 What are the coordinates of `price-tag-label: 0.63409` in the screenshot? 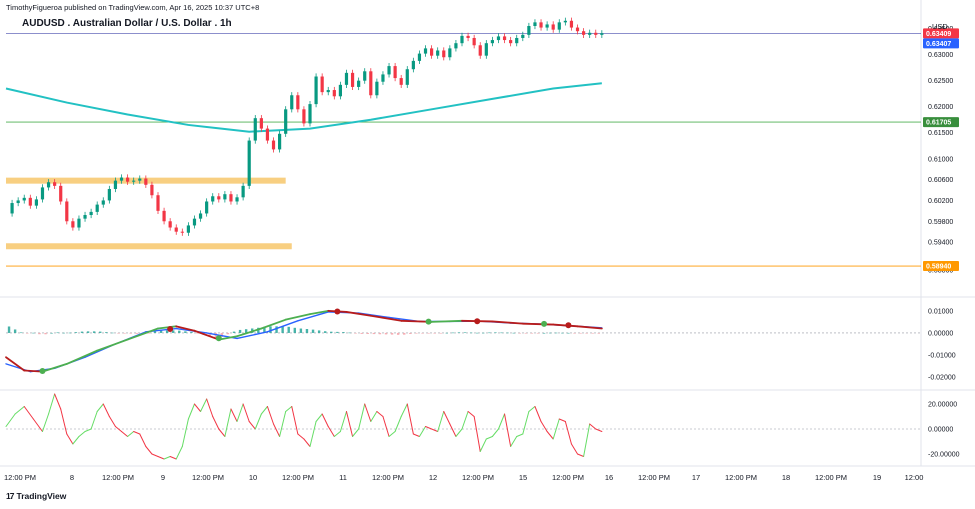 It's located at (938, 34).